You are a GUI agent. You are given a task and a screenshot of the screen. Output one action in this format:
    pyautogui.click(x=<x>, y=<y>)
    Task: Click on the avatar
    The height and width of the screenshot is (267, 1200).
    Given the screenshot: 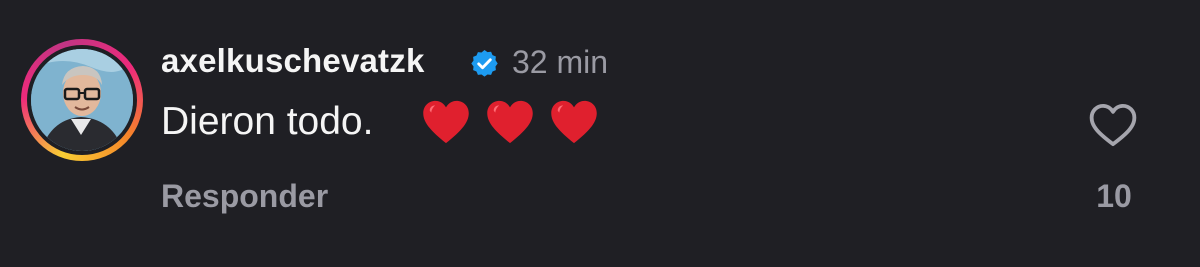 What is the action you would take?
    pyautogui.click(x=82, y=100)
    